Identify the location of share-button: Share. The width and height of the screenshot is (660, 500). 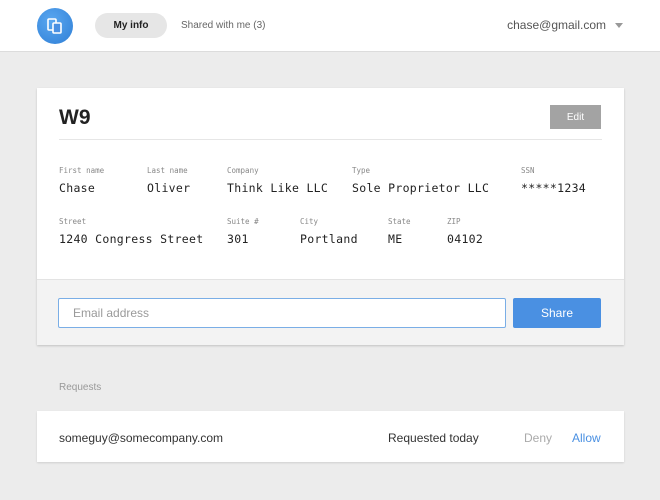
(557, 313).